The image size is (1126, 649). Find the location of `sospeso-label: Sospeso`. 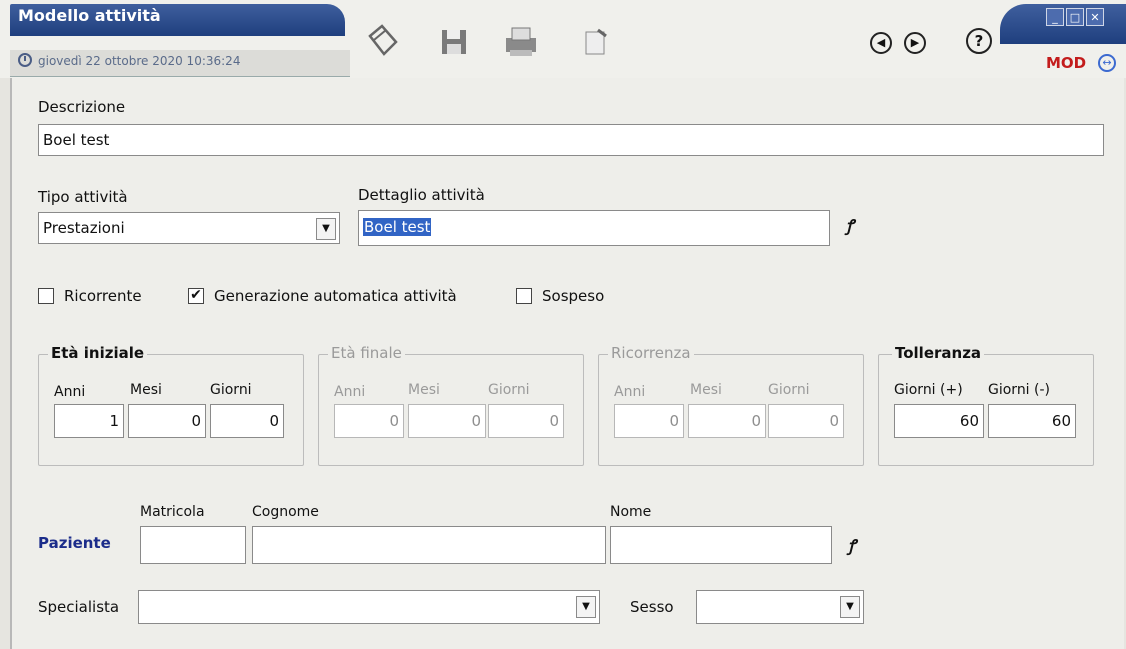

sospeso-label: Sospeso is located at coordinates (573, 296).